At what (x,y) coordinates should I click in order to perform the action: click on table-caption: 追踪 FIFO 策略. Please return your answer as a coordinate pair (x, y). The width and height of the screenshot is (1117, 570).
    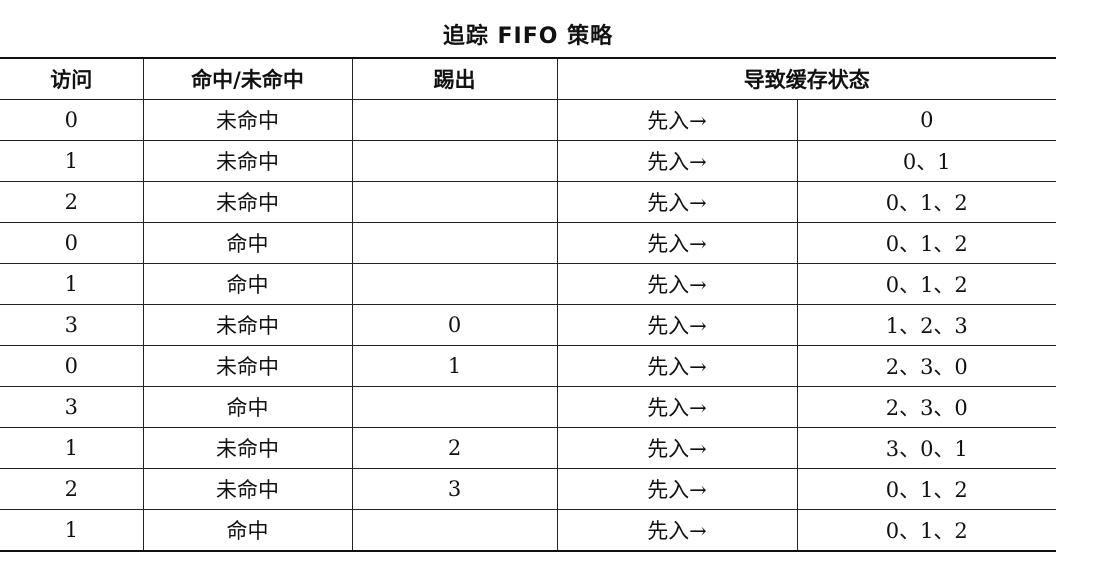
    Looking at the image, I should click on (528, 36).